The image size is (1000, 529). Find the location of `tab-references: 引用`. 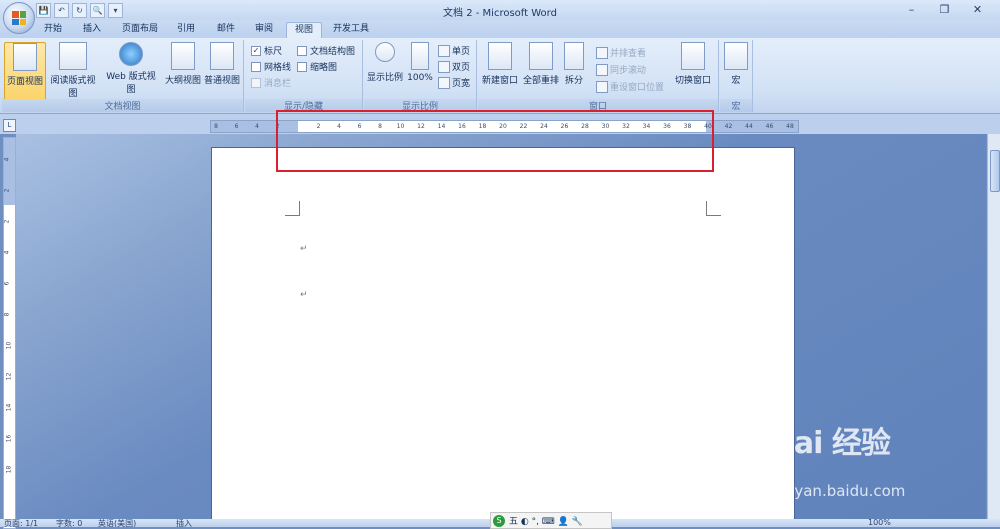

tab-references: 引用 is located at coordinates (186, 30).